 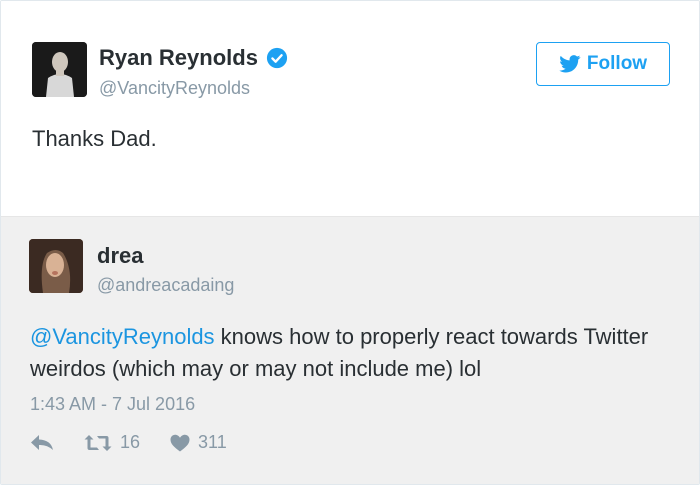 What do you see at coordinates (617, 63) in the screenshot?
I see `follow-label: Follow` at bounding box center [617, 63].